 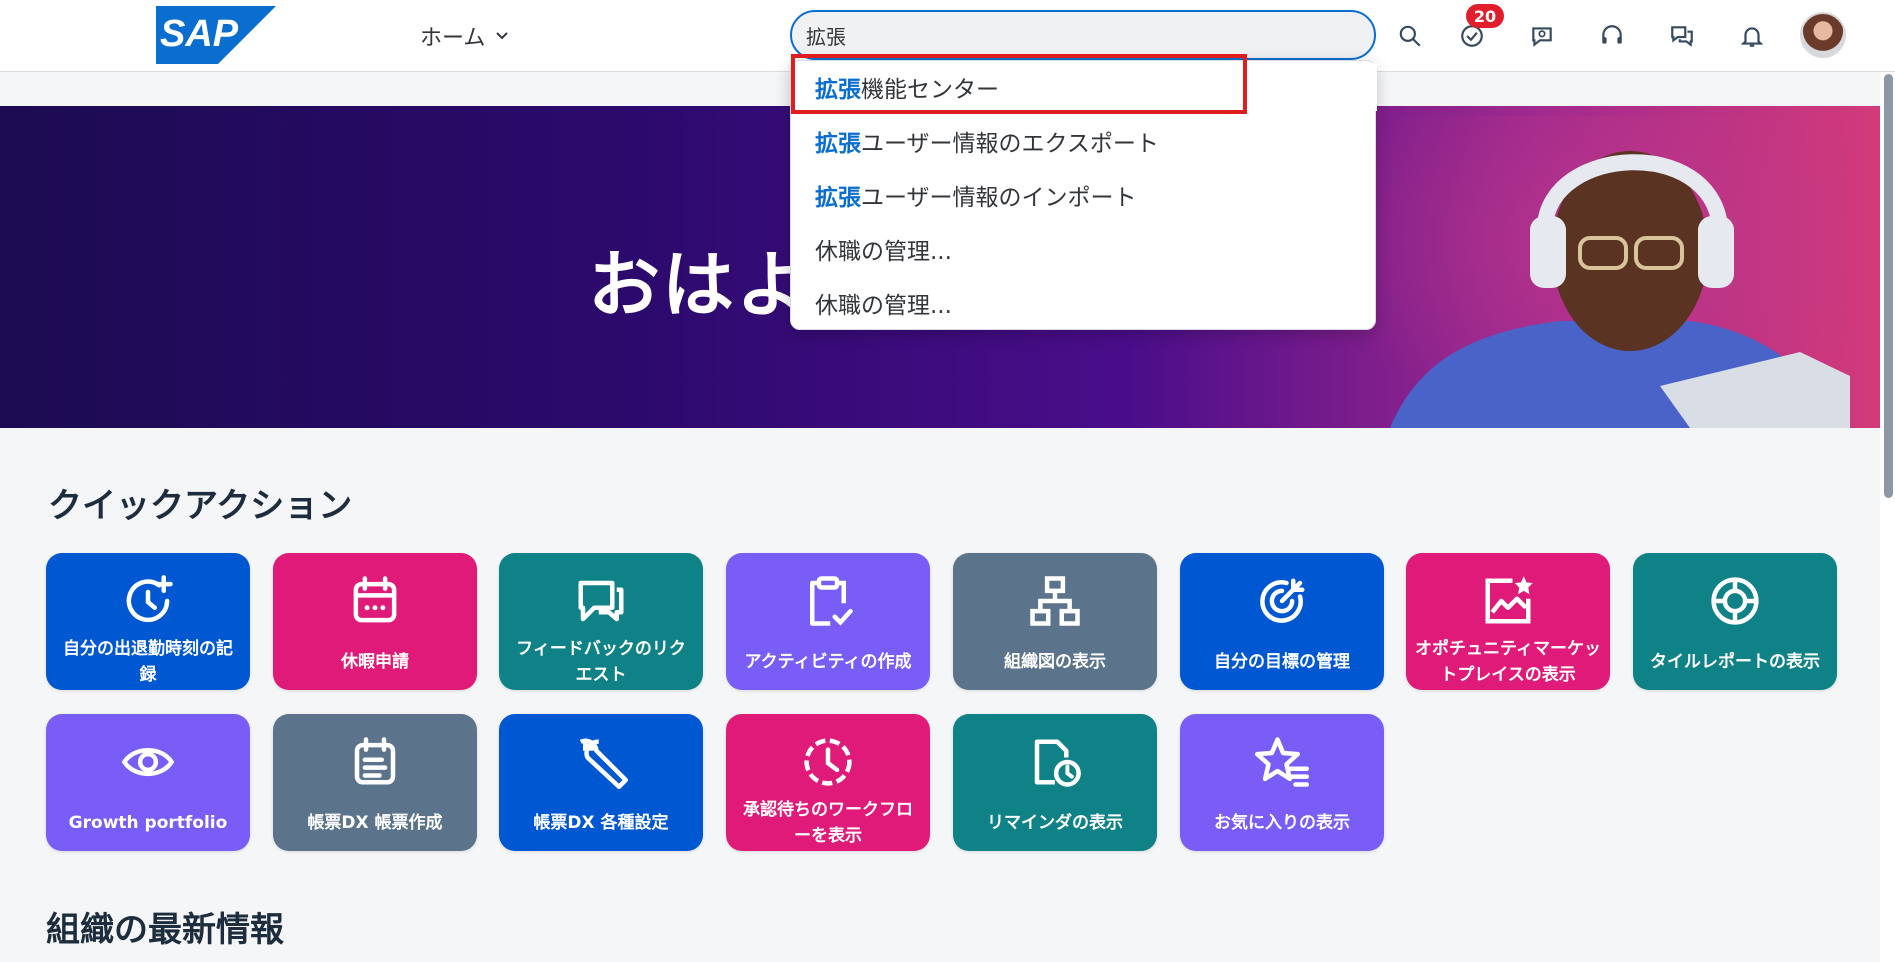 What do you see at coordinates (1055, 823) in the screenshot?
I see `tile-label: リマインダの表示` at bounding box center [1055, 823].